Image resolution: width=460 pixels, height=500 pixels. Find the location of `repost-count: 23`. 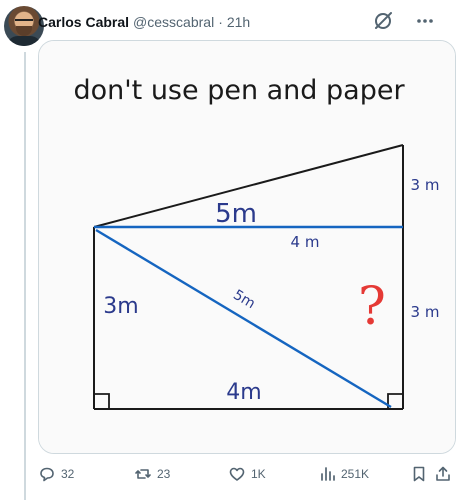

repost-count: 23 is located at coordinates (164, 474).